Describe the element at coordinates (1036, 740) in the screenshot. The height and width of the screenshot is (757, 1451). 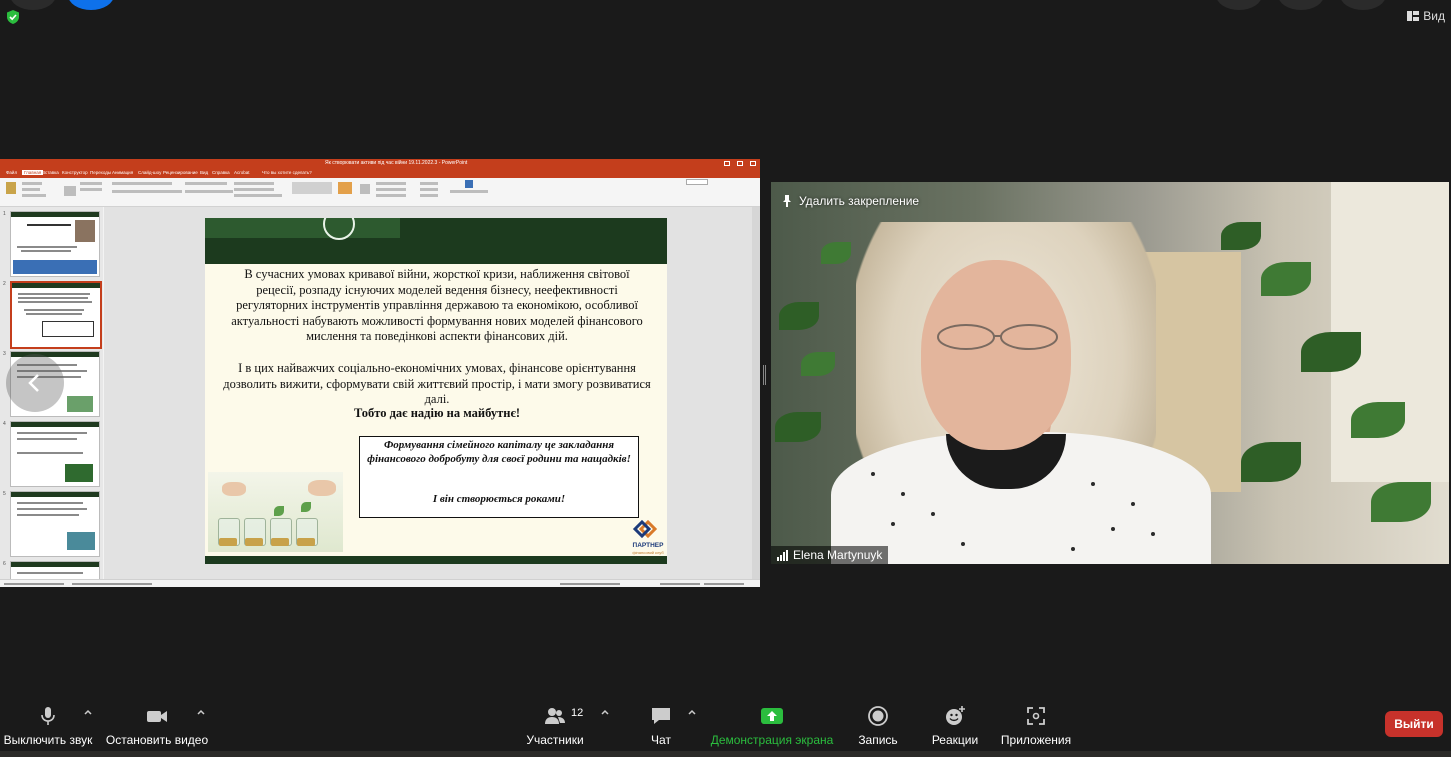
I see `apps-label: Приложения` at that location.